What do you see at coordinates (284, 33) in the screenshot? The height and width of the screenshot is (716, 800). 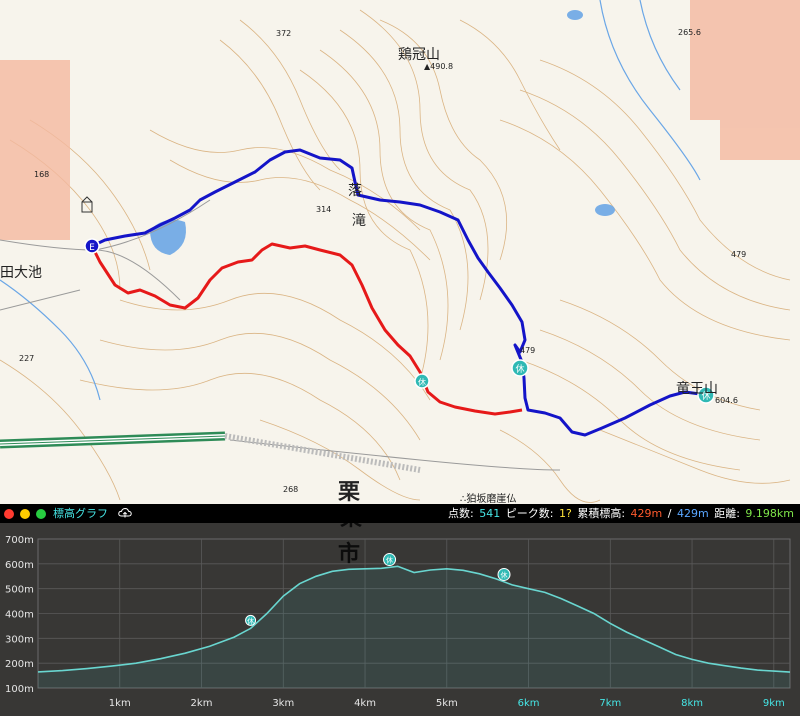 I see `spot-height: 372` at bounding box center [284, 33].